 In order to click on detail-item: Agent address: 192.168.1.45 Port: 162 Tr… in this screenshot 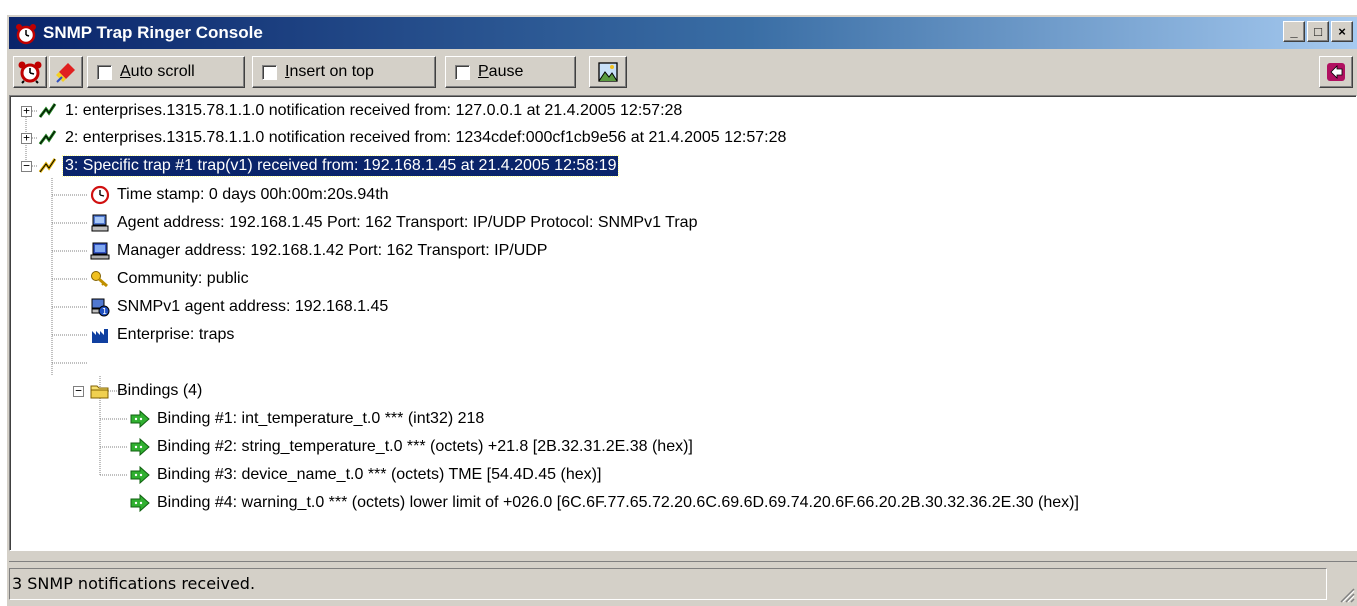, I will do `click(394, 223)`.